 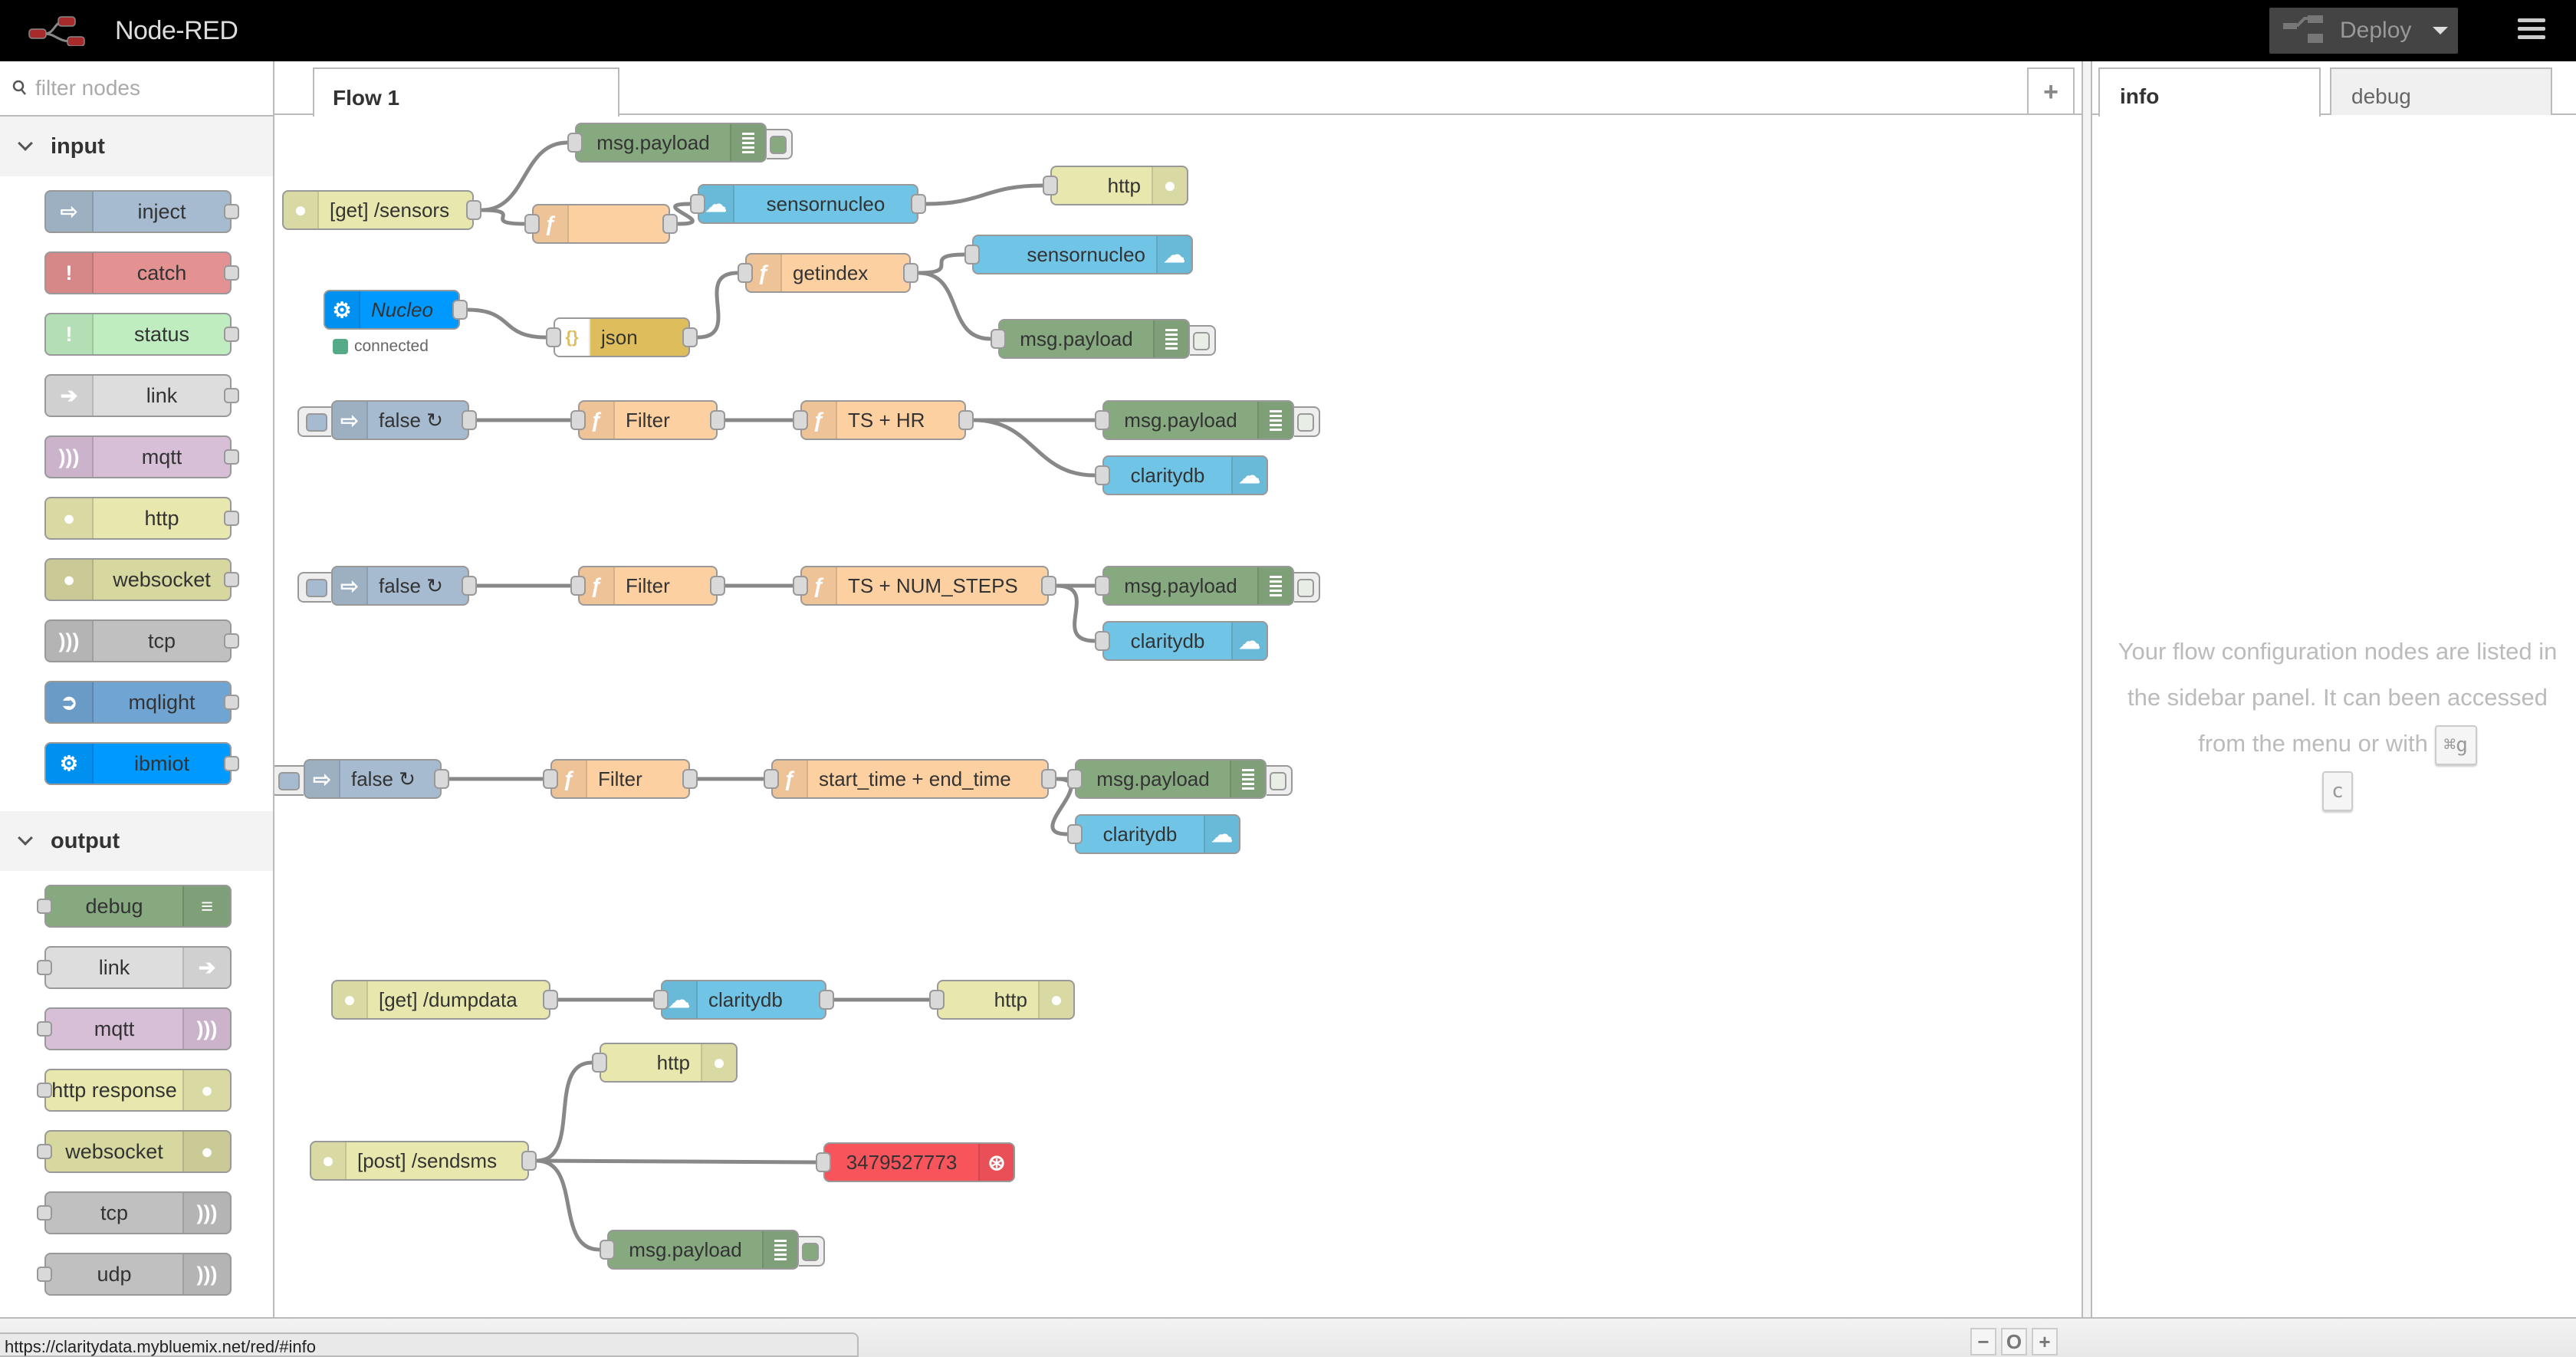 What do you see at coordinates (141, 334) in the screenshot?
I see `palette-node-input-status: ! status` at bounding box center [141, 334].